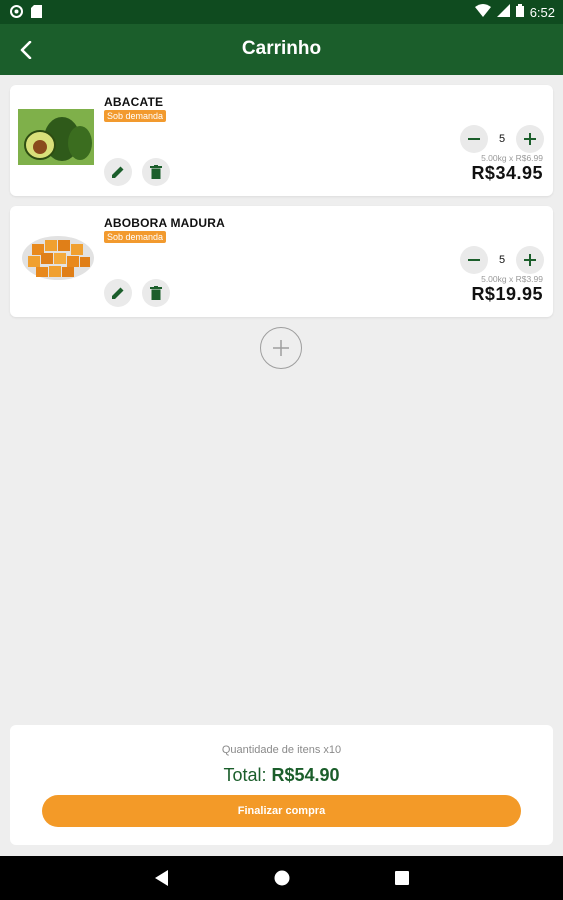 The width and height of the screenshot is (563, 900). I want to click on total-value: R$54.90, so click(305, 775).